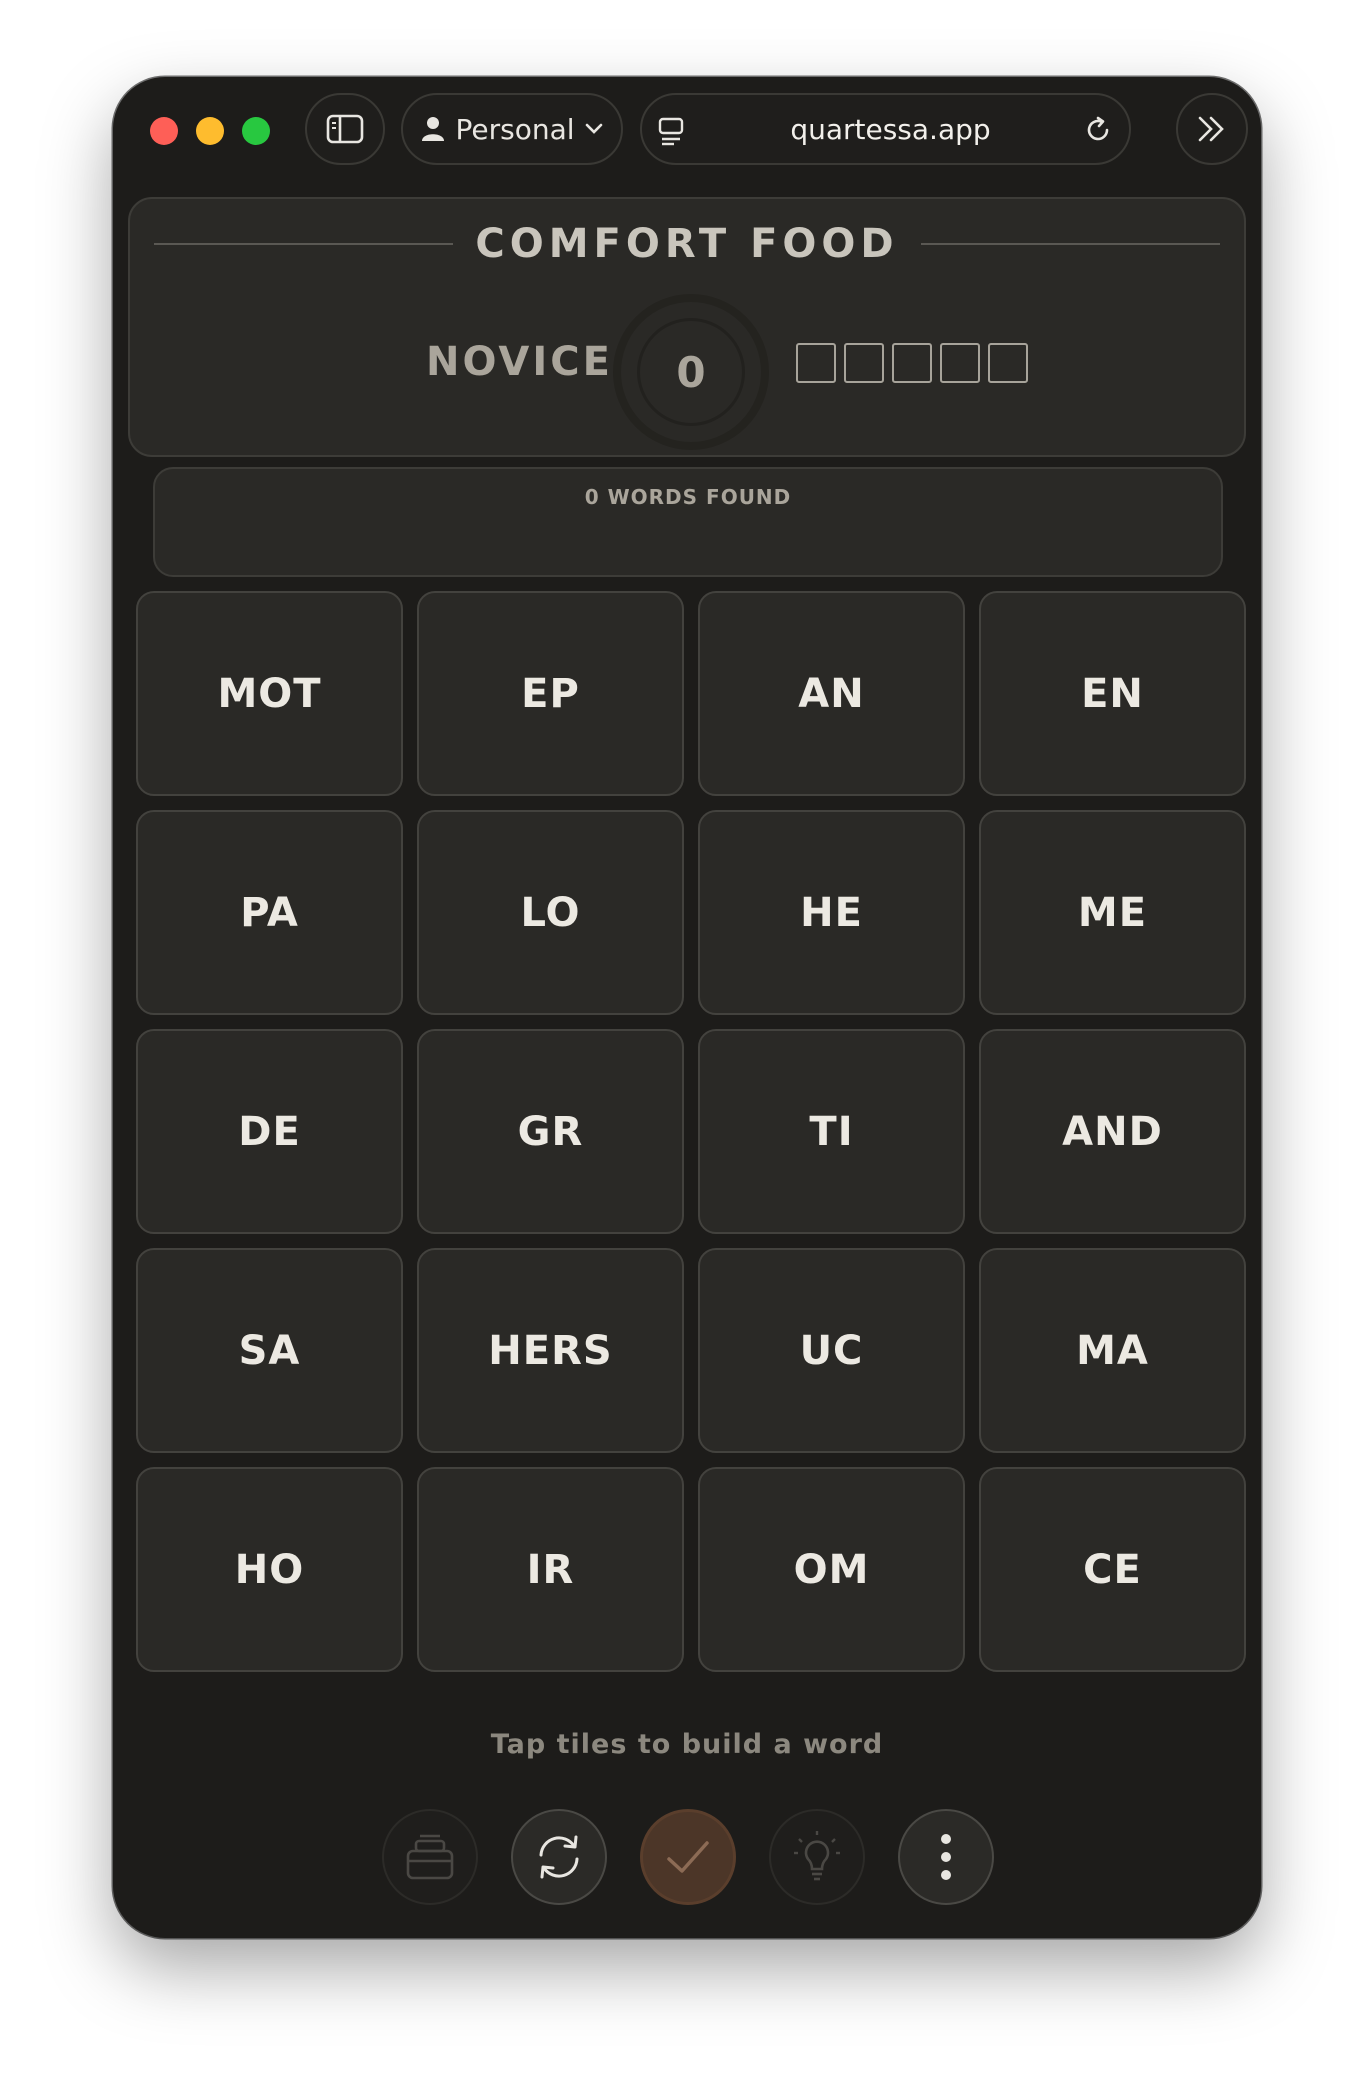  What do you see at coordinates (550, 912) in the screenshot?
I see `letter-tile: LO` at bounding box center [550, 912].